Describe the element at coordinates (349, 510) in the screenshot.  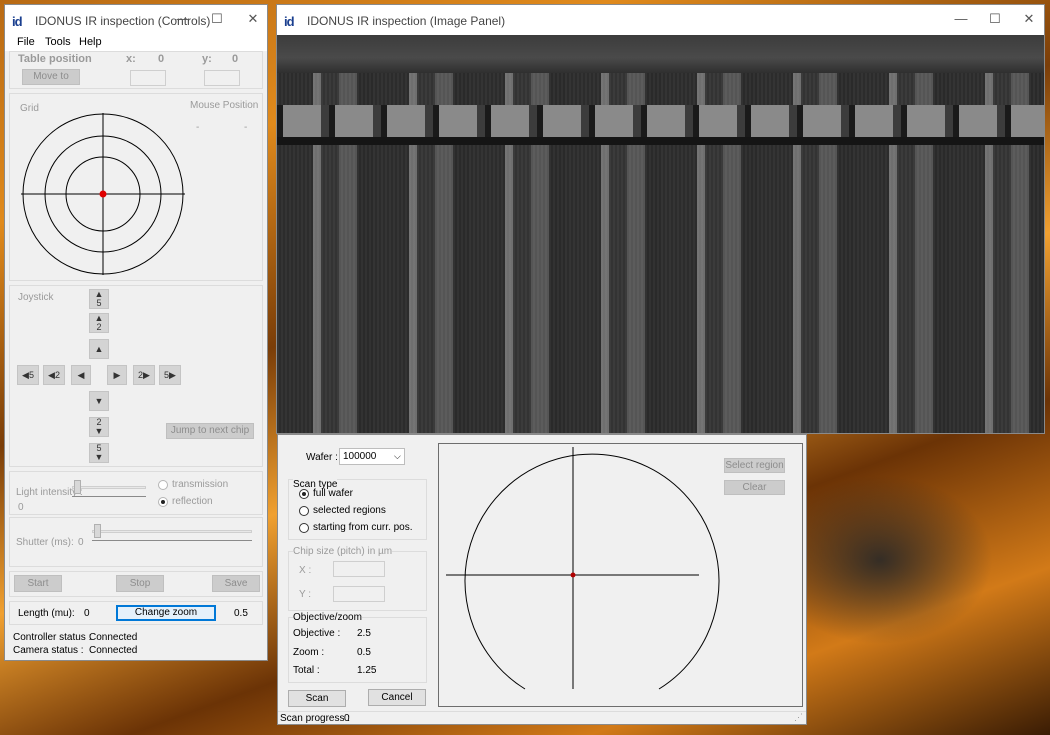
I see `selected-regions-label: selected regions` at that location.